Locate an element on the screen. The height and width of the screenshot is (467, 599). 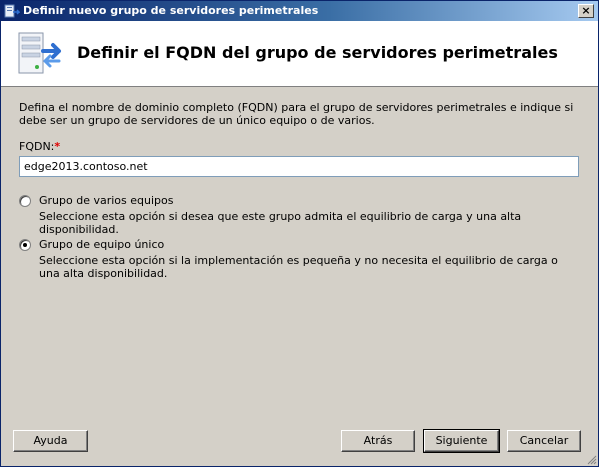
close-button: × is located at coordinates (586, 11).